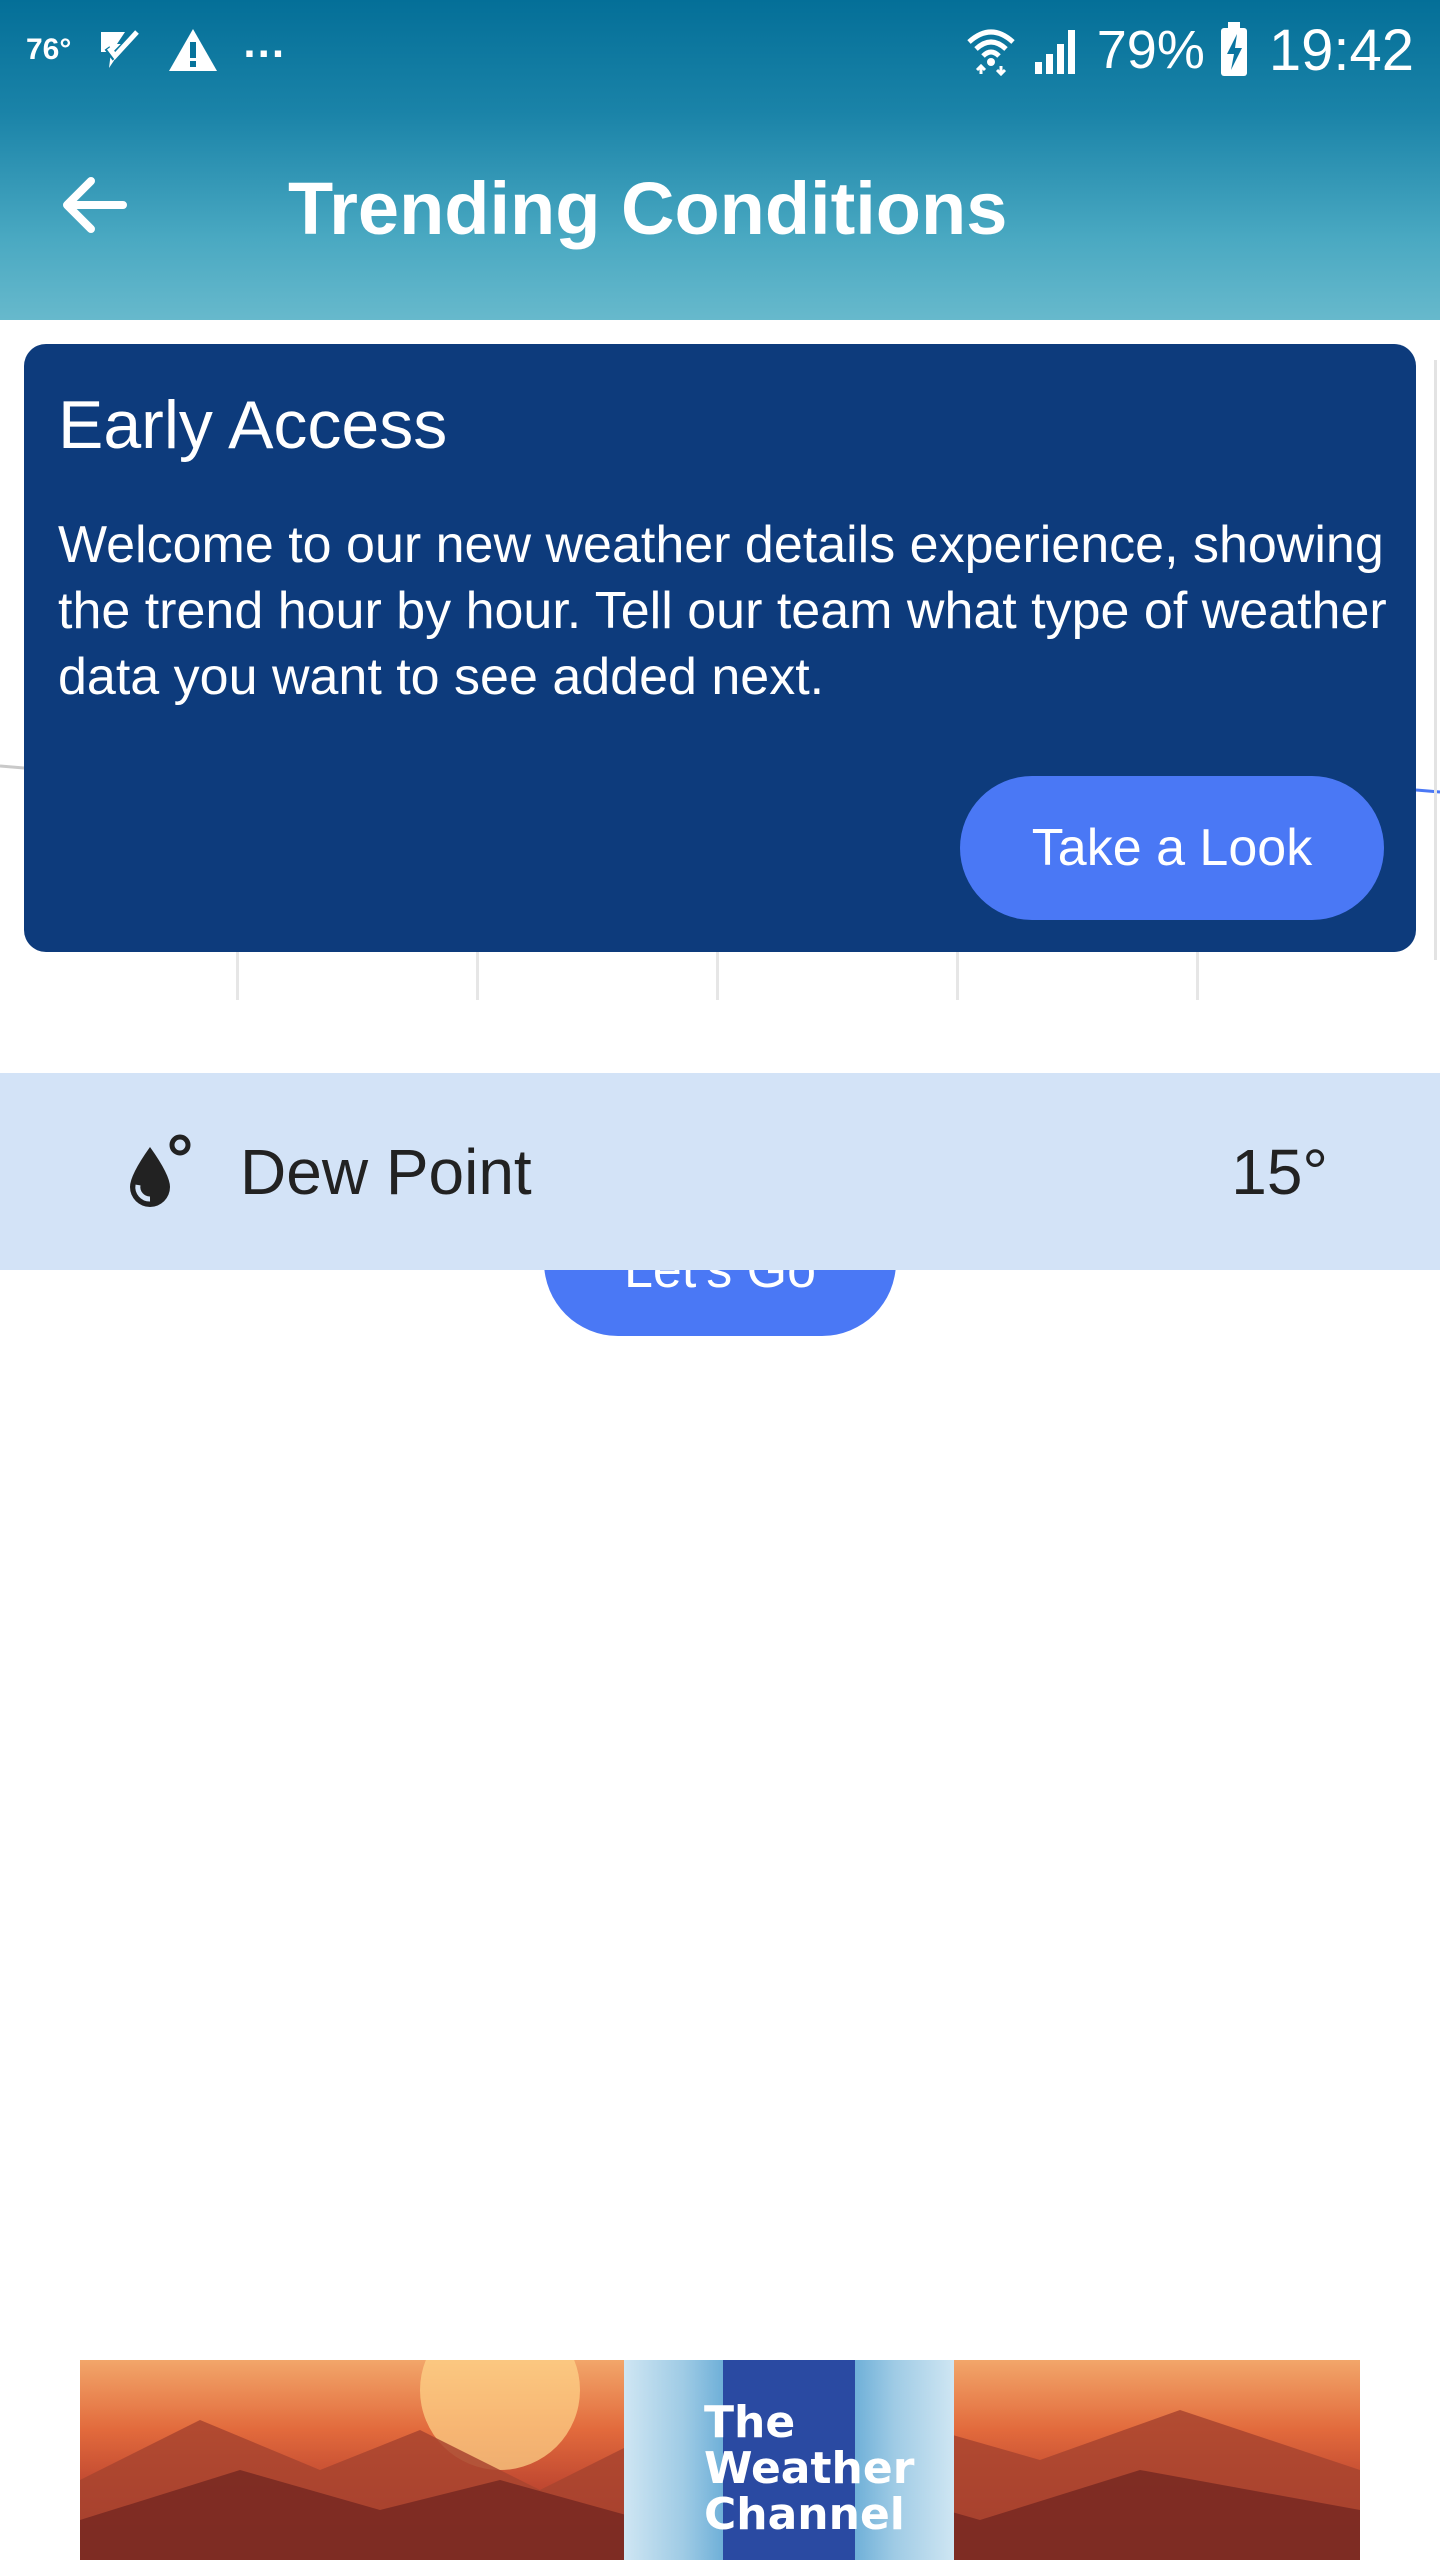  What do you see at coordinates (720, 1171) in the screenshot?
I see `dew-point-row: Dew Point 15°` at bounding box center [720, 1171].